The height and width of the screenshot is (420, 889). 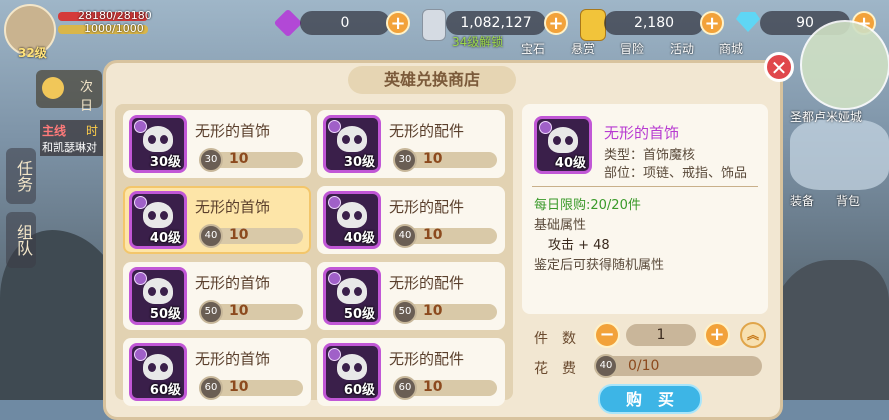 I want to click on main-quest-panel: 主线 时 和凯瑟琳对, so click(x=72, y=138).